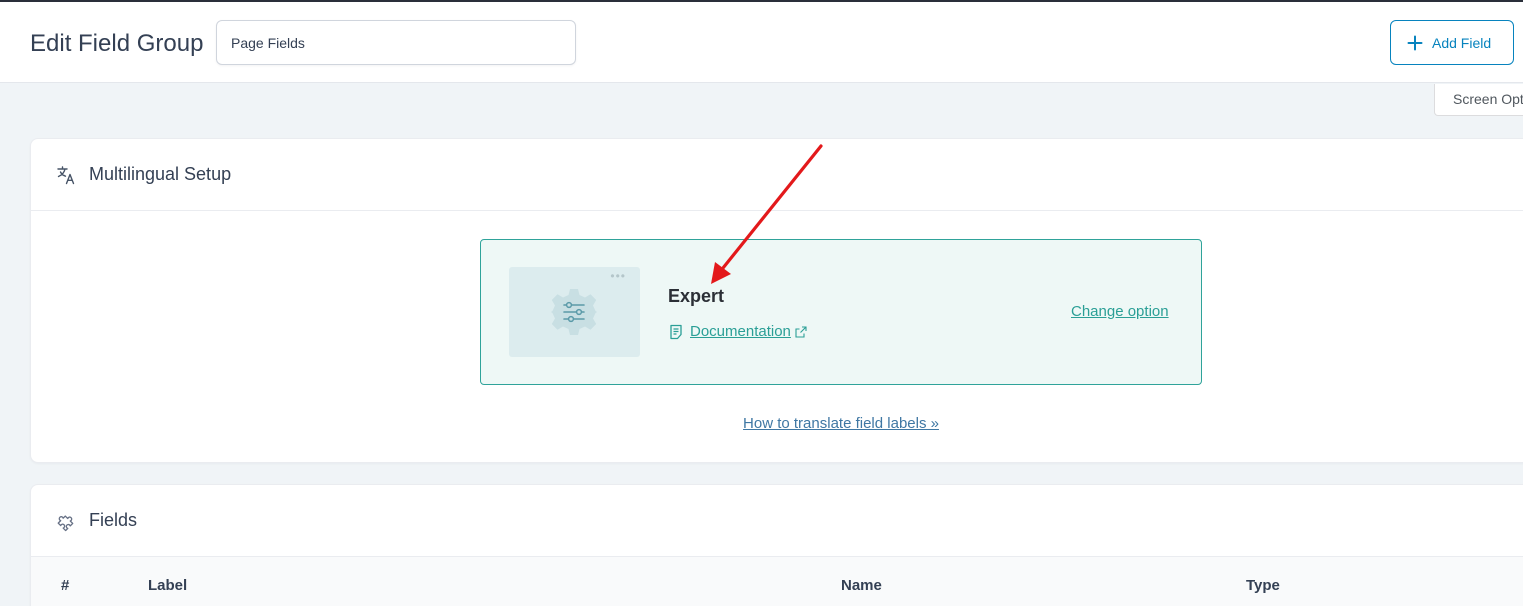  I want to click on multilingual-setup-title: Multilingual Setup, so click(160, 174).